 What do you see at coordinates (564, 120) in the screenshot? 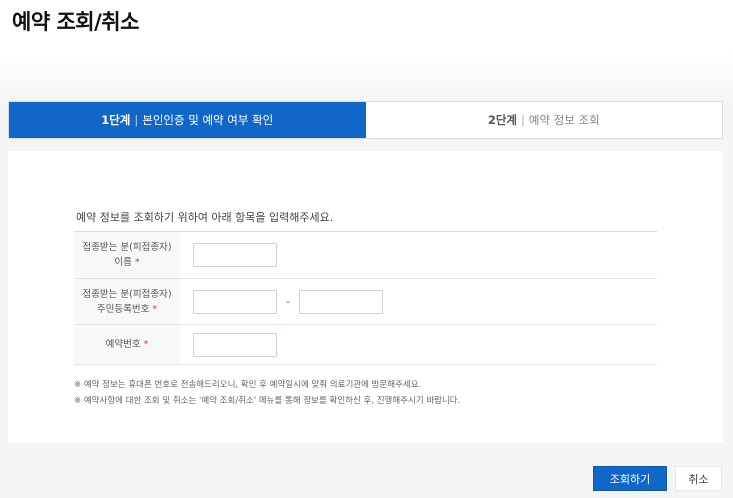
I see `step-2-label: 예약 정보 조회` at bounding box center [564, 120].